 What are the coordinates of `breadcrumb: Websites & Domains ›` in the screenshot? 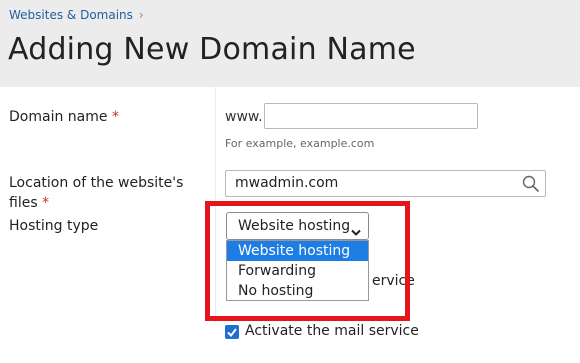 It's located at (76, 15).